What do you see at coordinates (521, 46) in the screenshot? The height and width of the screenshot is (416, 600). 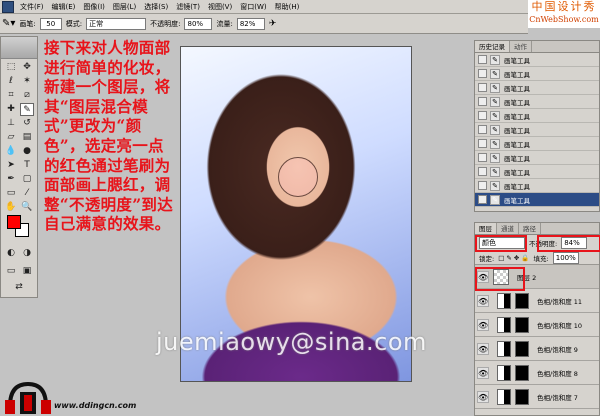 I see `tab-actions: 动作` at bounding box center [521, 46].